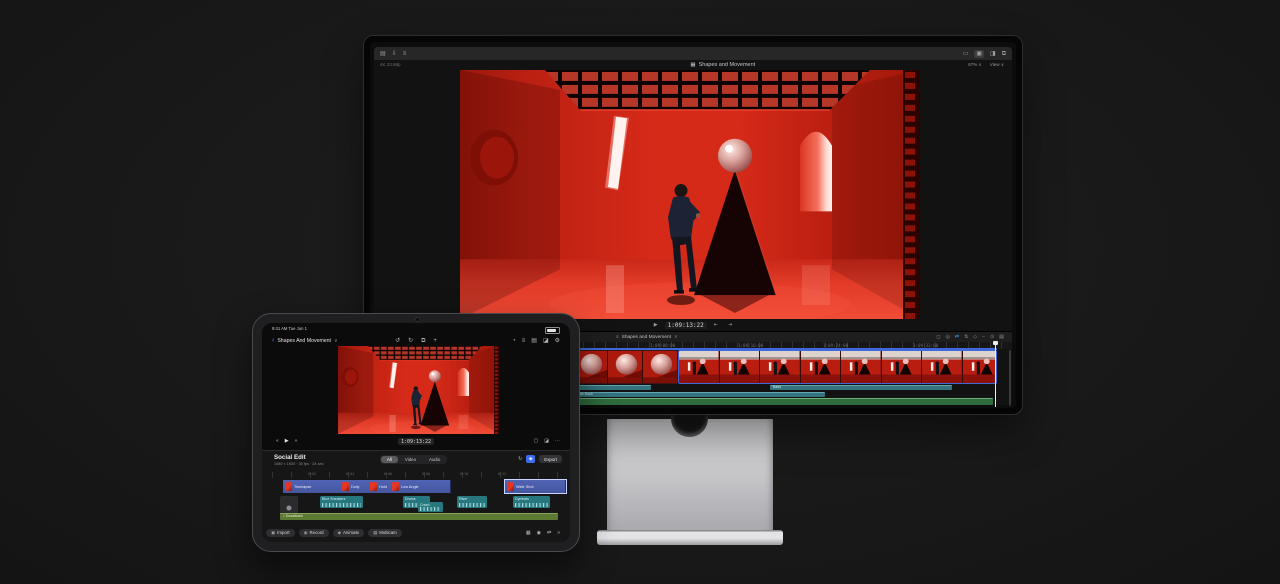 Image resolution: width=1280 pixels, height=584 pixels. What do you see at coordinates (970, 337) in the screenshot?
I see `timeline-tool-icons: ◻ ◎ ⇄ ⇅ ◇ − ⊙ ▤` at bounding box center [970, 337].